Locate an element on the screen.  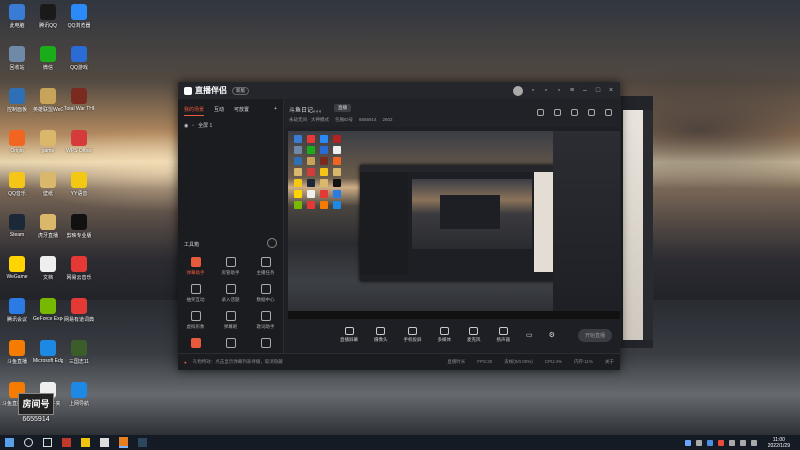
desktop-icon: YY语音 is located at coordinates (79, 184).